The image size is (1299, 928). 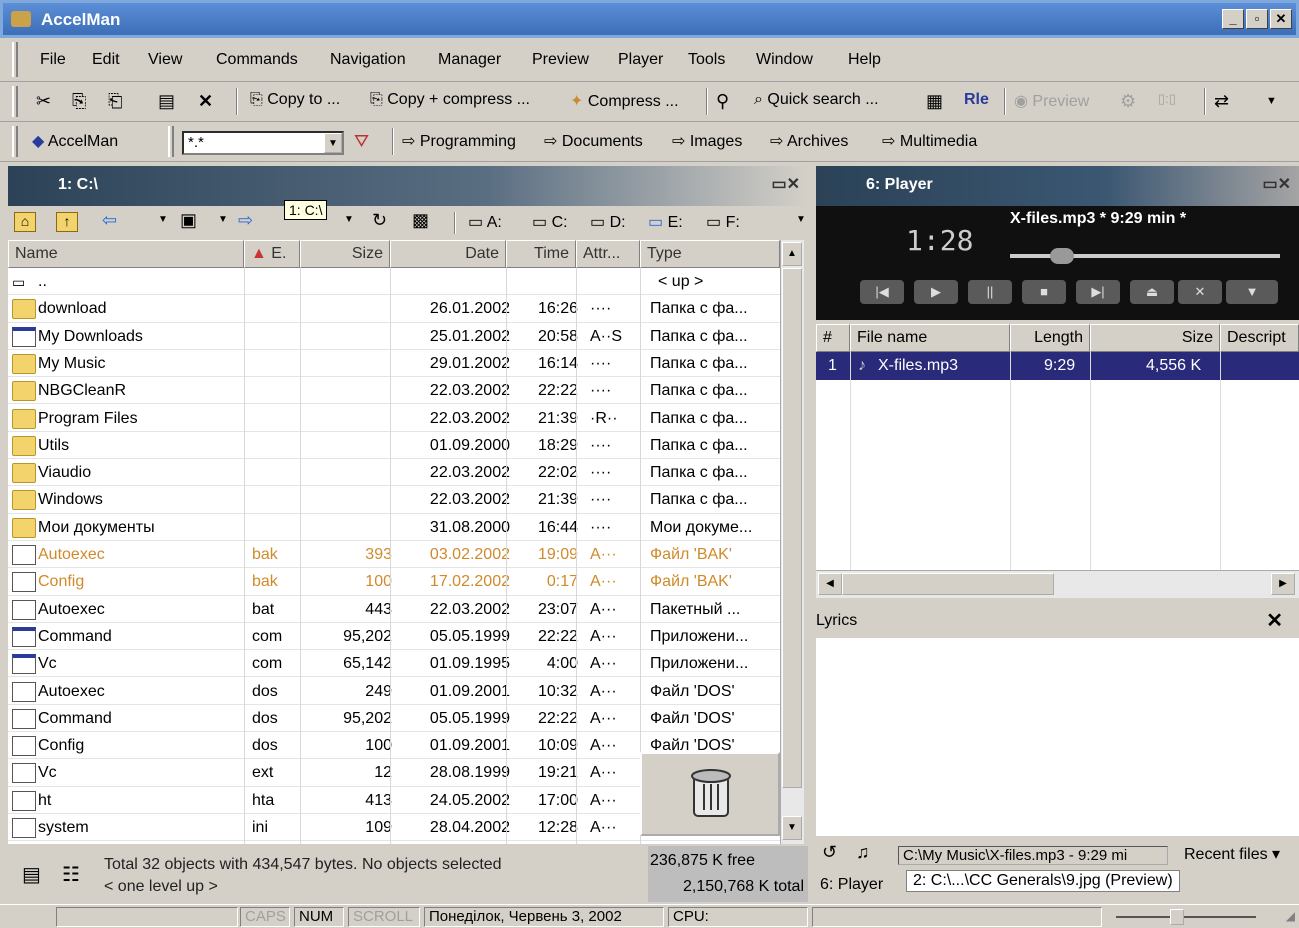 What do you see at coordinates (1281, 19) in the screenshot?
I see `close-button: ✕` at bounding box center [1281, 19].